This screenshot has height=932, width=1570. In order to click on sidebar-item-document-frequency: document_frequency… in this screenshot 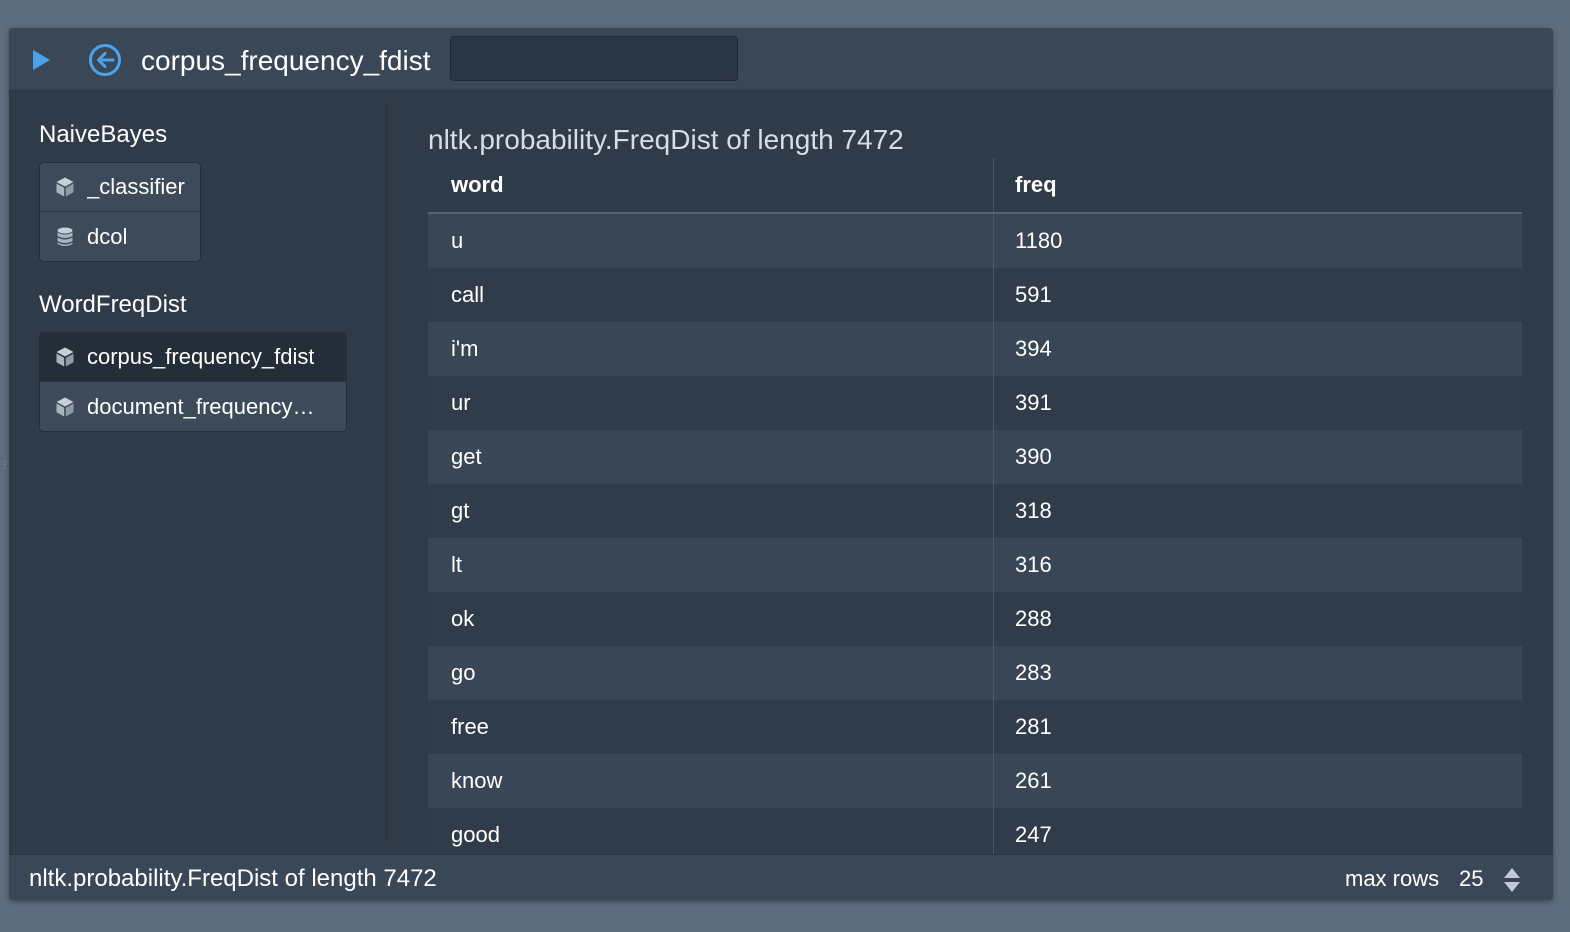, I will do `click(193, 406)`.